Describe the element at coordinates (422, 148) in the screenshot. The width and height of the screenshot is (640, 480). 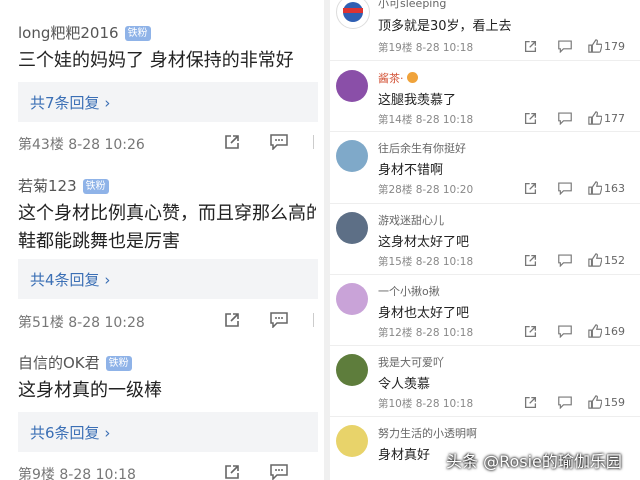
I see `comment-username: 往后余生有你挺好` at that location.